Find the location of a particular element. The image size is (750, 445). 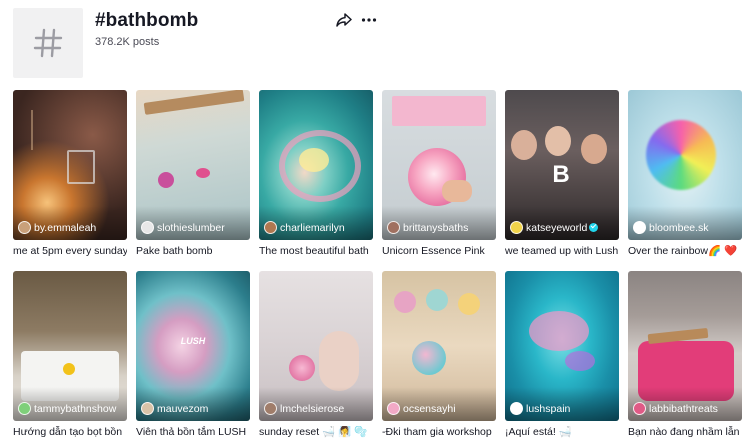

author-username: katseyeworld is located at coordinates (557, 227).